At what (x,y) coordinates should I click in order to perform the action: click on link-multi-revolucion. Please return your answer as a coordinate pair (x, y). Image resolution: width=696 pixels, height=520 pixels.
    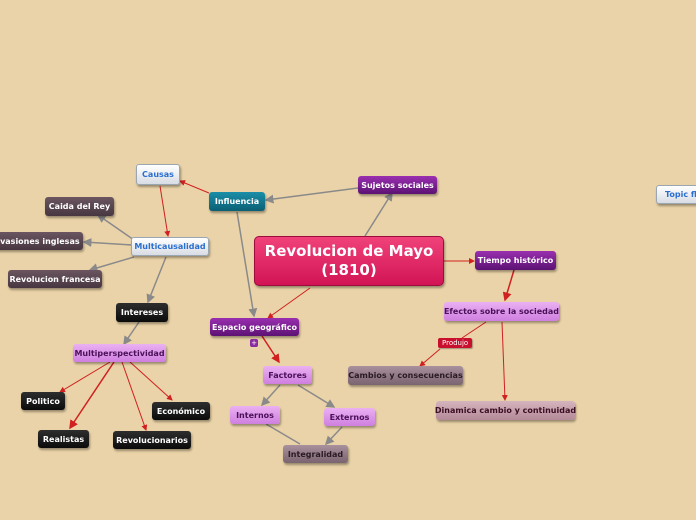
    Looking at the image, I should click on (111, 264).